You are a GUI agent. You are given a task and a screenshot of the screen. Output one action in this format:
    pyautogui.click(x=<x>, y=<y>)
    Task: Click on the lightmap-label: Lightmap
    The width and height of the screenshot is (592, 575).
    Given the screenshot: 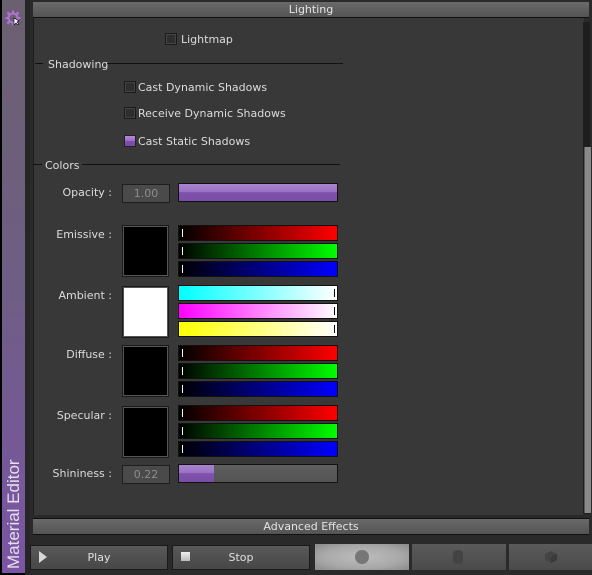 What is the action you would take?
    pyautogui.click(x=207, y=39)
    